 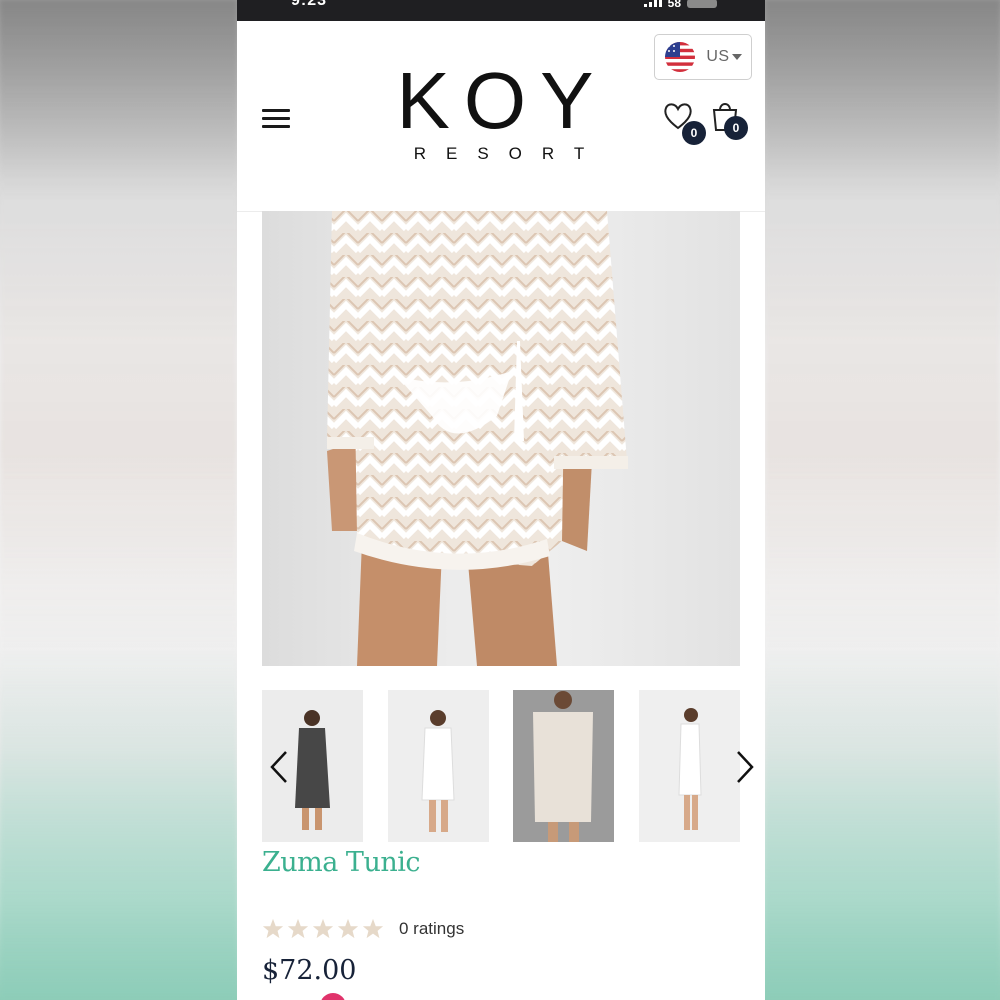 What do you see at coordinates (333, 996) in the screenshot?
I see `promo-badge` at bounding box center [333, 996].